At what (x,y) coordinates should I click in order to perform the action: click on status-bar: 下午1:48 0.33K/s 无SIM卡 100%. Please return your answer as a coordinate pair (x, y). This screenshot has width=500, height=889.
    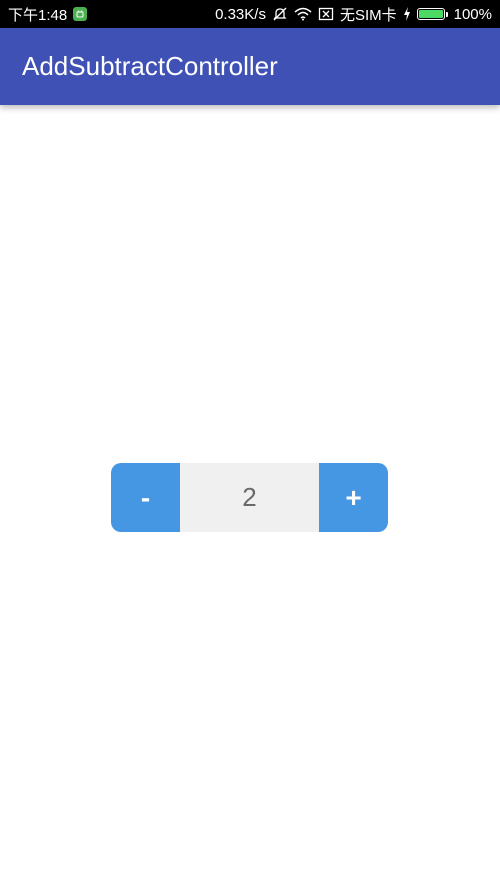
    Looking at the image, I should click on (250, 14).